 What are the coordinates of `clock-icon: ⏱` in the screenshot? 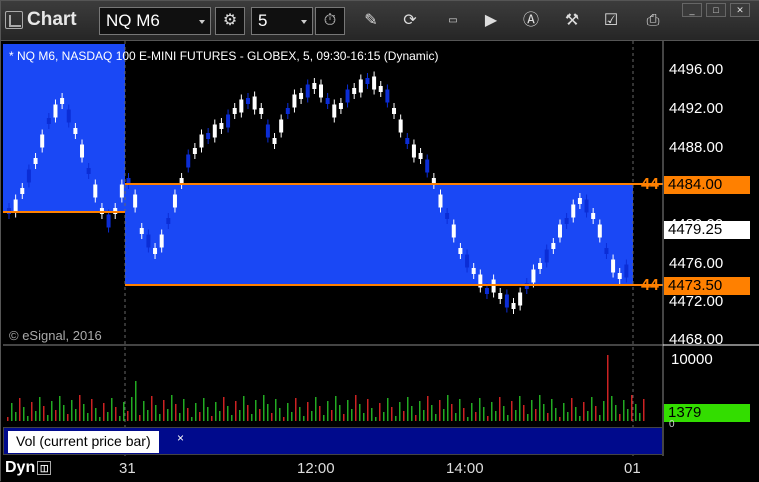 It's located at (330, 21).